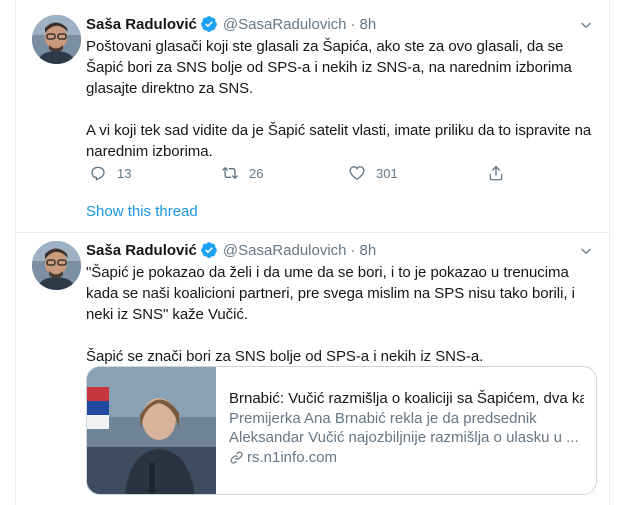 The image size is (622, 505). I want to click on reply-count: 13, so click(124, 173).